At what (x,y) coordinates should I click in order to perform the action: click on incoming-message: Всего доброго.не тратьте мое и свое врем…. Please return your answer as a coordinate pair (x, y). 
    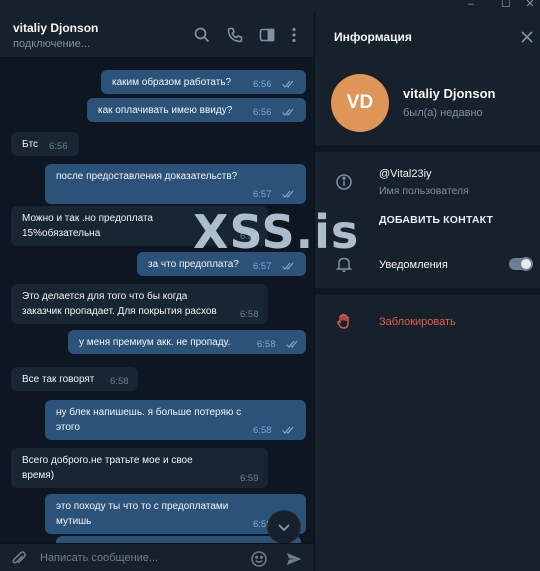
    Looking at the image, I should click on (139, 468).